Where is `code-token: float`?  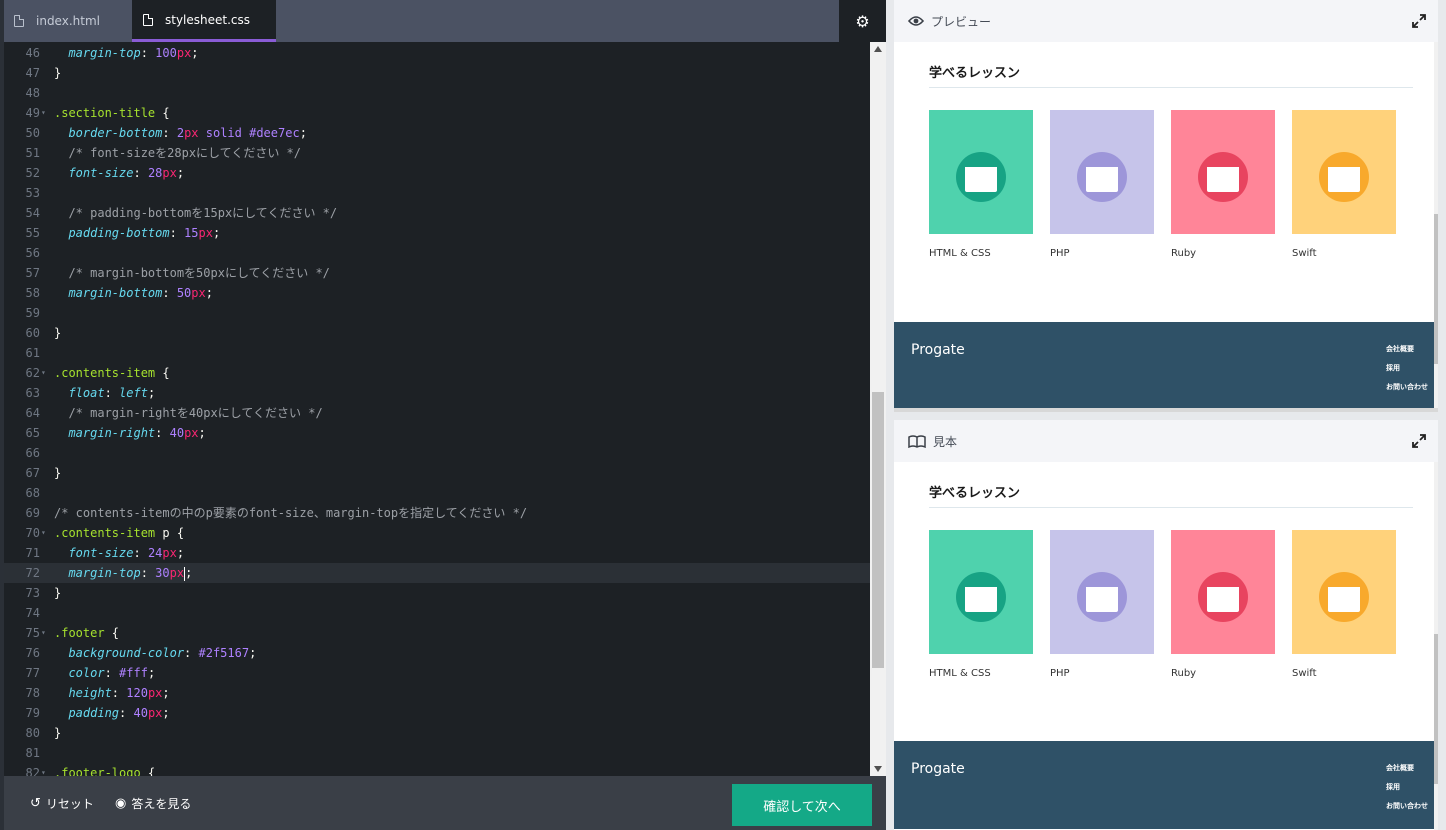
code-token: float is located at coordinates (79, 393).